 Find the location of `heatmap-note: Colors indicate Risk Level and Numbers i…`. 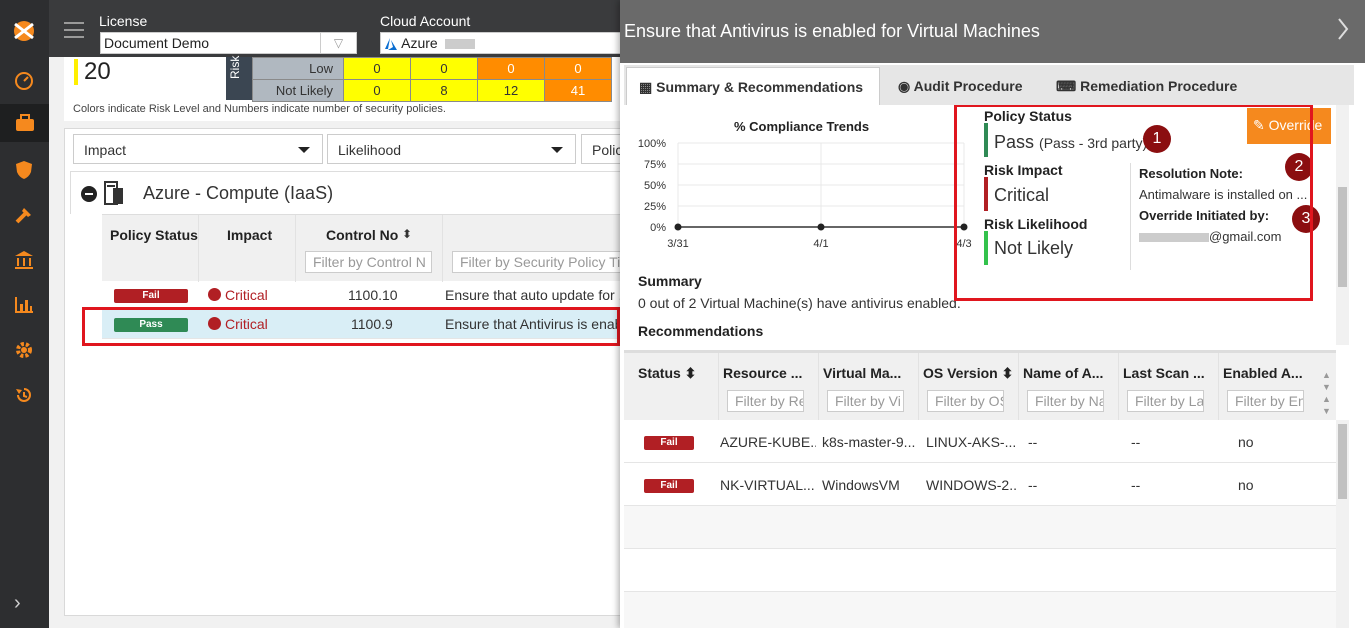

heatmap-note: Colors indicate Risk Level and Numbers i… is located at coordinates (259, 109).